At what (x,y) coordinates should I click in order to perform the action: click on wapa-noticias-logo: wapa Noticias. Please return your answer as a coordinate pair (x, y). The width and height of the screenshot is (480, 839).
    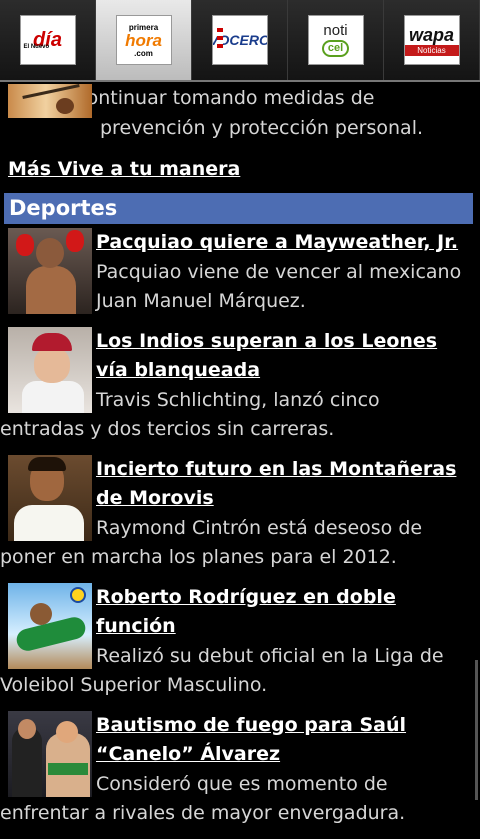
    Looking at the image, I should click on (431, 40).